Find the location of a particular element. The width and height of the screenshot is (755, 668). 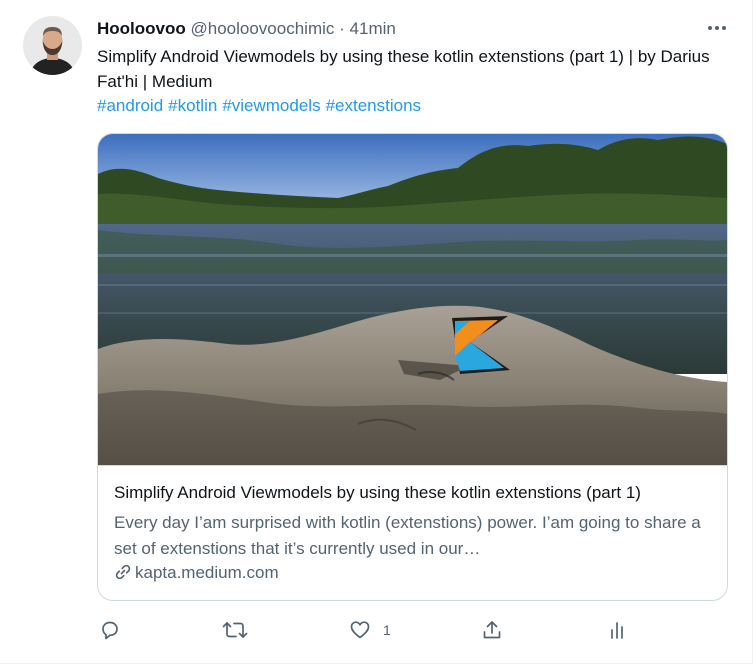

hashtag-link: #viewmodels is located at coordinates (271, 105).